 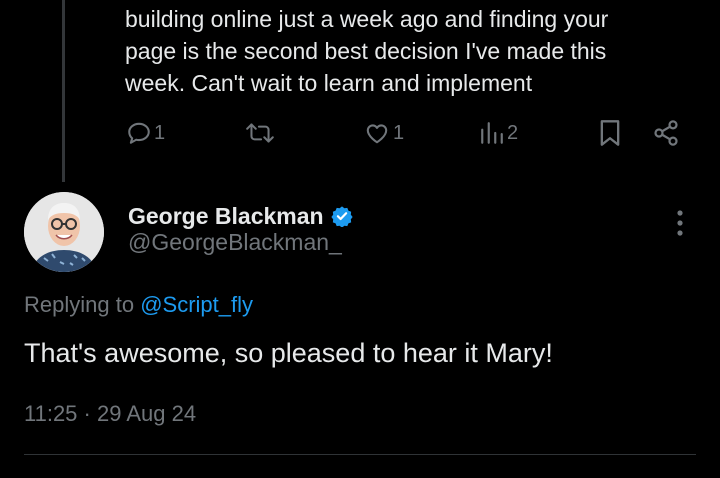 I want to click on reply-count: 1, so click(x=160, y=132).